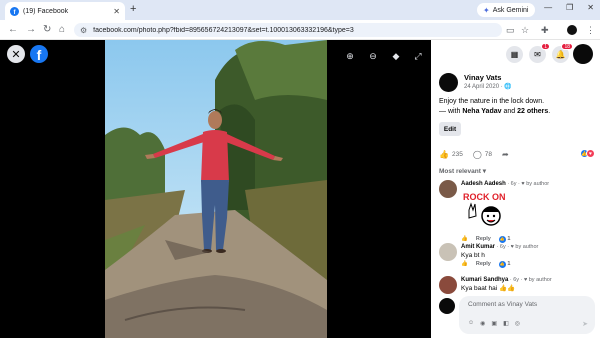  I want to click on close-viewer-button: ✕, so click(16, 54).